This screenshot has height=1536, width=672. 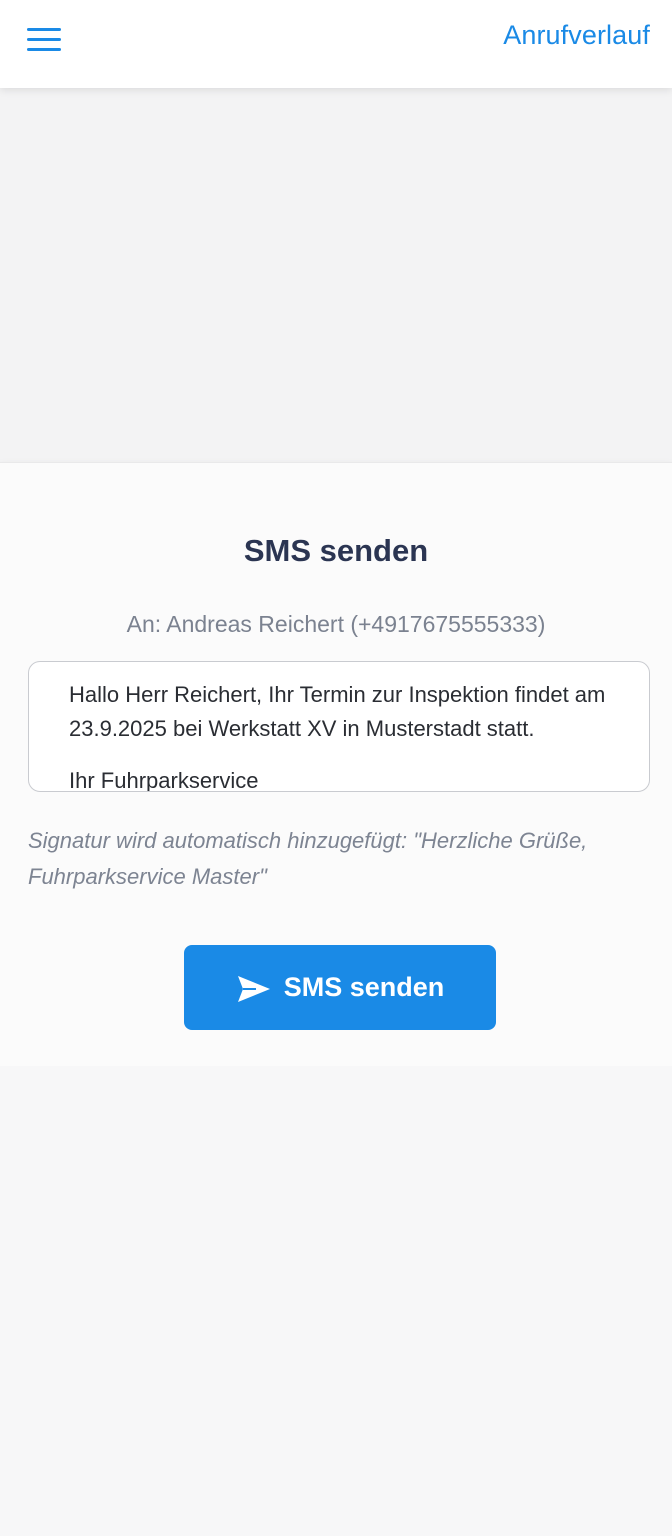 I want to click on send-sms-button: SMS senden, so click(x=340, y=987).